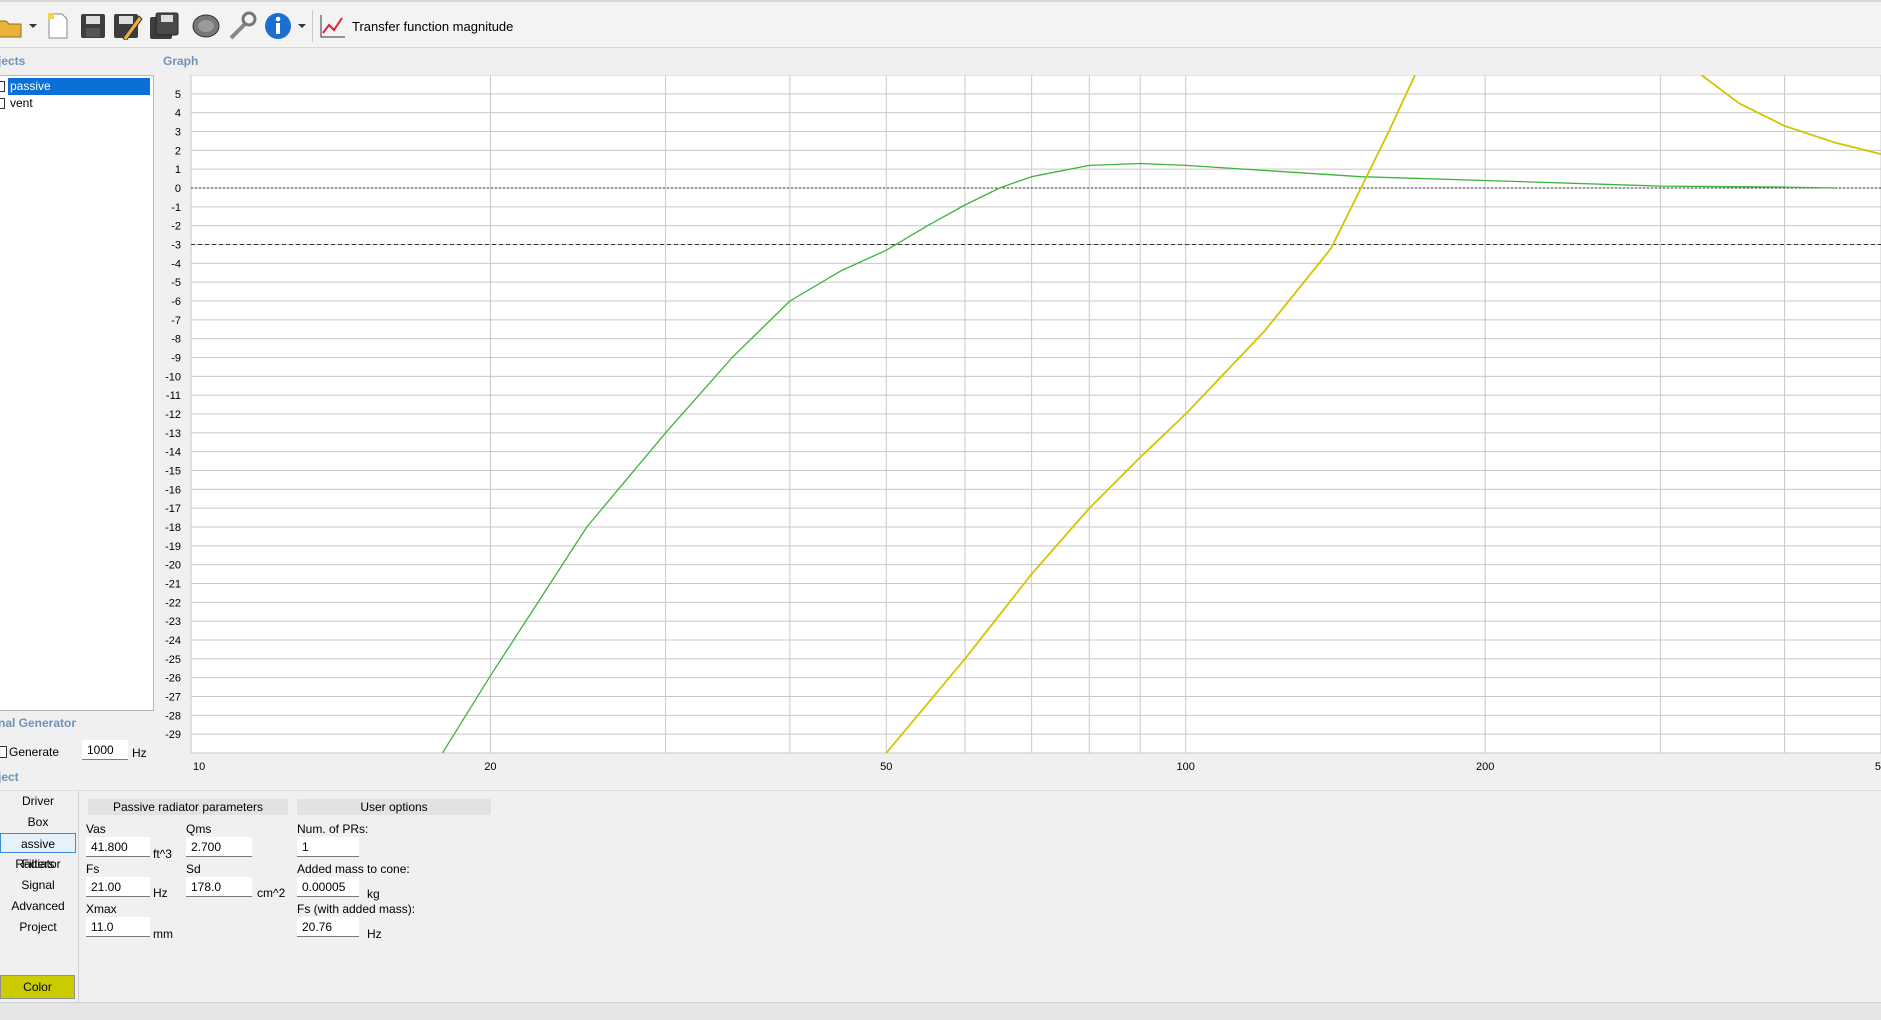  Describe the element at coordinates (188, 807) in the screenshot. I see `pr-params-header: Passive radiator parameters` at that location.